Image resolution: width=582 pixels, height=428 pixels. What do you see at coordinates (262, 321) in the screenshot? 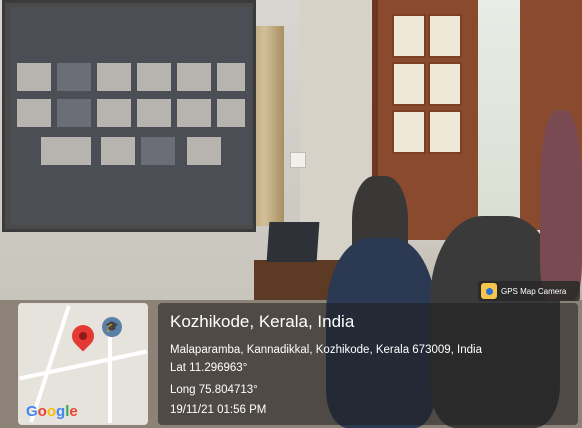
I see `location-title: Kozhikode, Kerala, India` at bounding box center [262, 321].